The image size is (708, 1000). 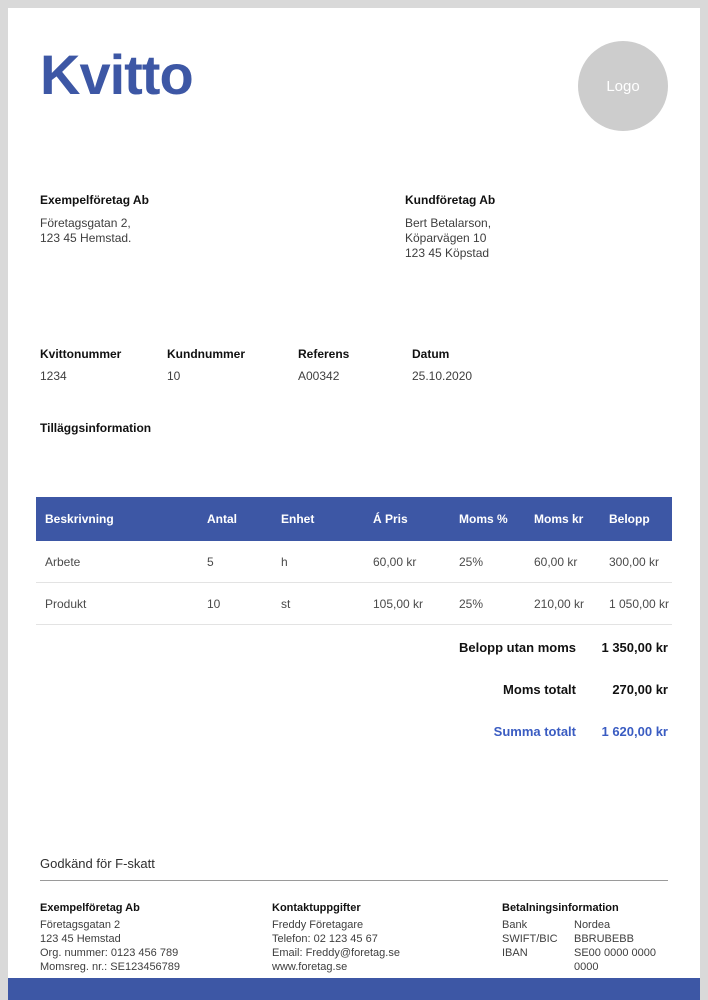 What do you see at coordinates (640, 689) in the screenshot?
I see `total-value: 270,00 kr` at bounding box center [640, 689].